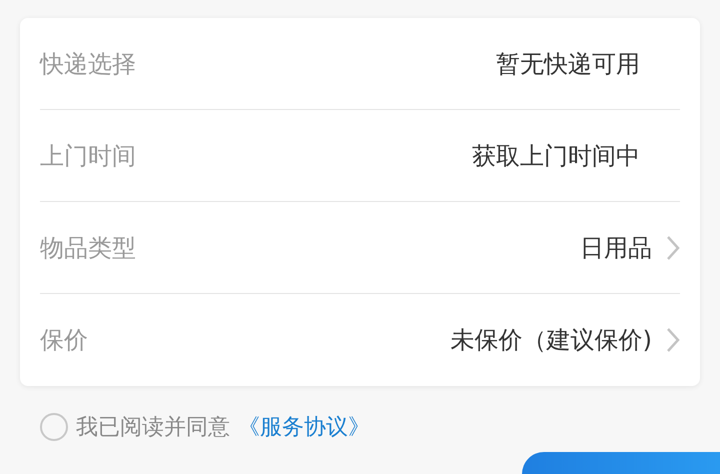 Image resolution: width=720 pixels, height=474 pixels. I want to click on row-label: 快递选择, so click(88, 64).